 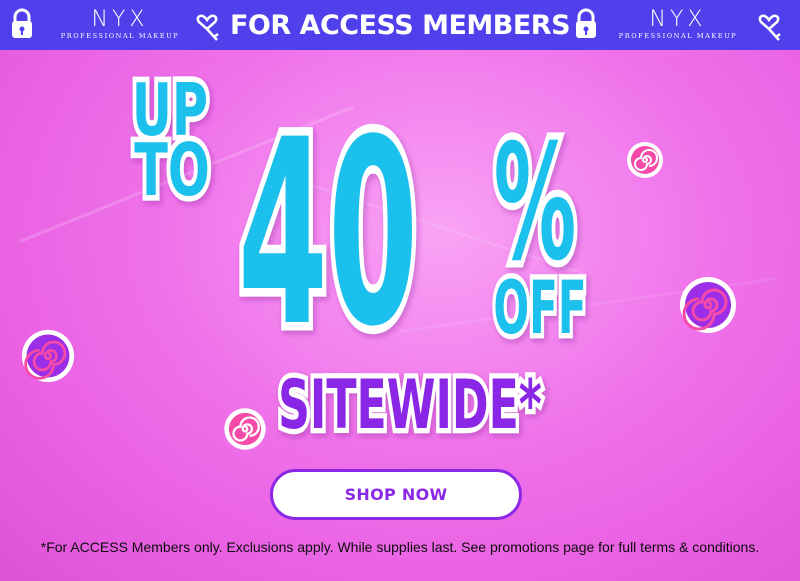 What do you see at coordinates (172, 169) in the screenshot?
I see `promo-to: TO` at bounding box center [172, 169].